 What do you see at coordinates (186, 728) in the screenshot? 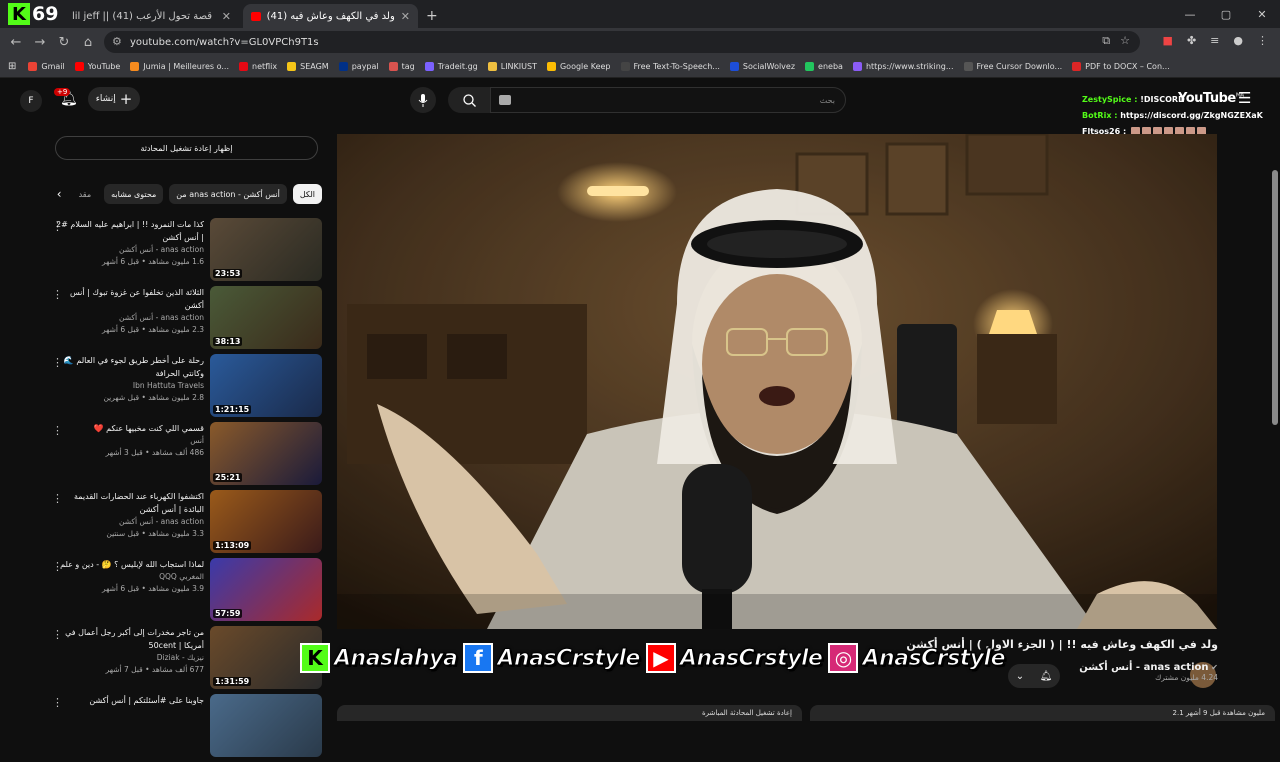
I see `list-item: ⋮ جاوبنا على #أسئلتكم | أنس أكشن` at bounding box center [186, 728].